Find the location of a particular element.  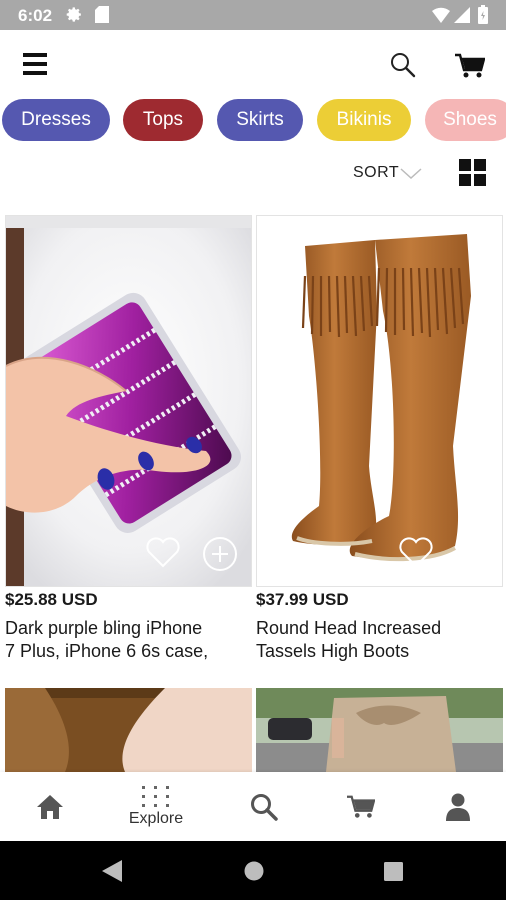

product-title-line: Tassels High Boots is located at coordinates (333, 651).